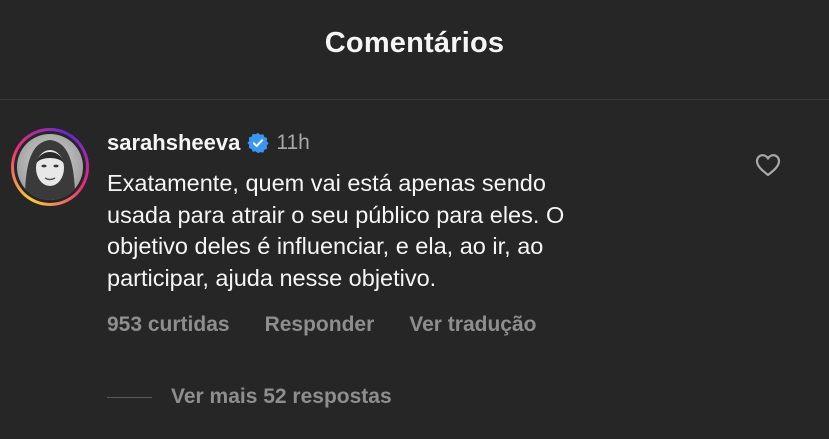 The width and height of the screenshot is (829, 439). Describe the element at coordinates (281, 396) in the screenshot. I see `view-replies-label: Ver mais 52 respostas` at that location.